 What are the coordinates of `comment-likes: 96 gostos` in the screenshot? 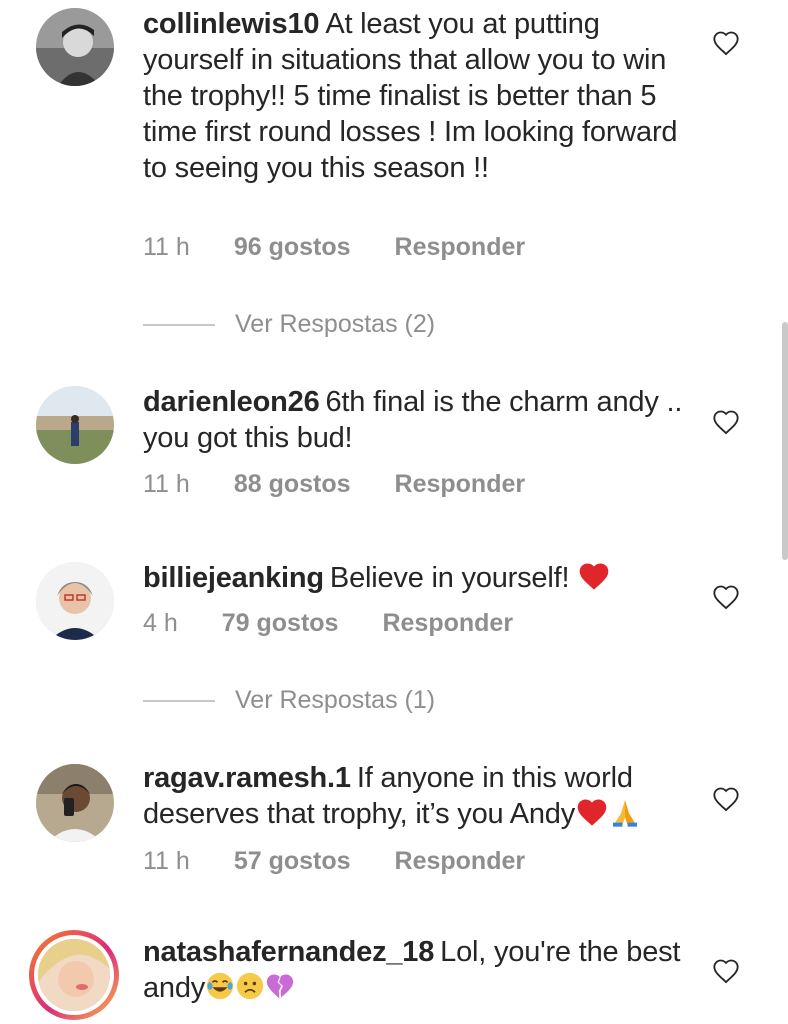 It's located at (292, 247).